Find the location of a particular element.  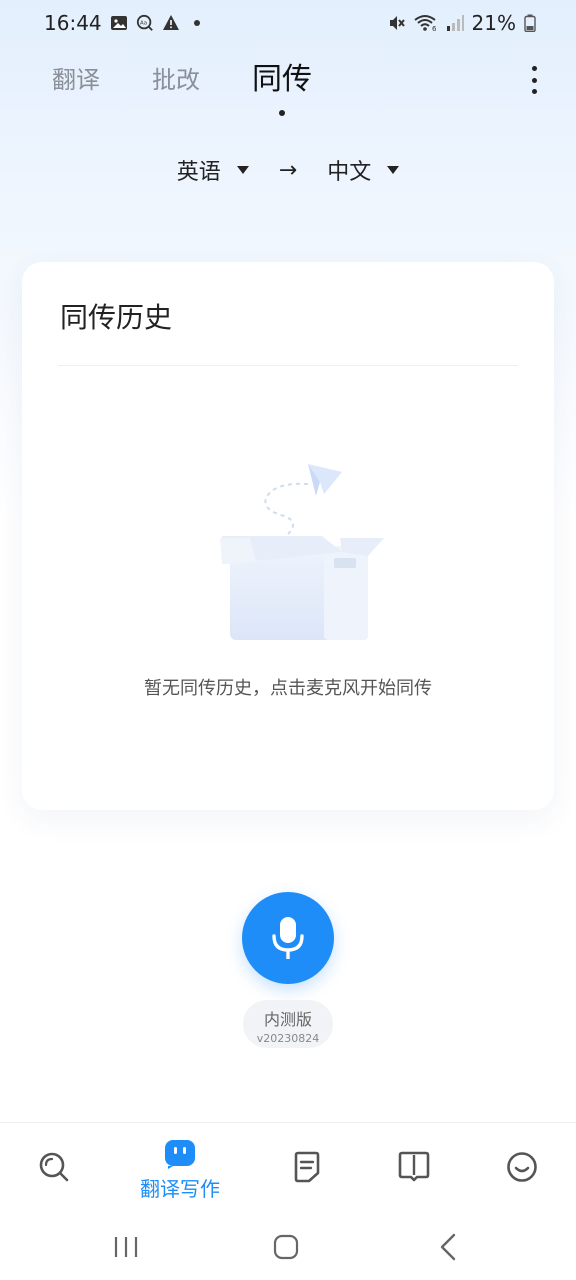

status-right: 6 21% is located at coordinates (462, 23).